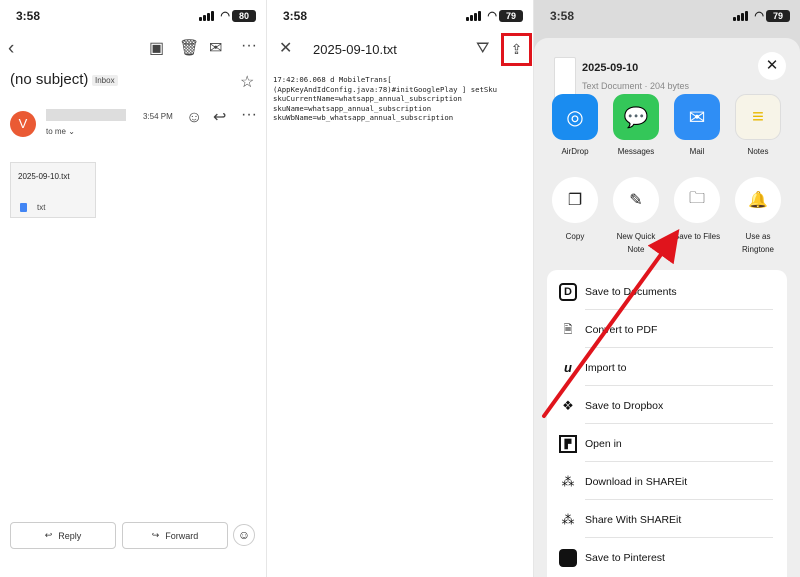 The width and height of the screenshot is (800, 577). I want to click on action-new-quick-note: ✎ New Quick Note, so click(636, 216).